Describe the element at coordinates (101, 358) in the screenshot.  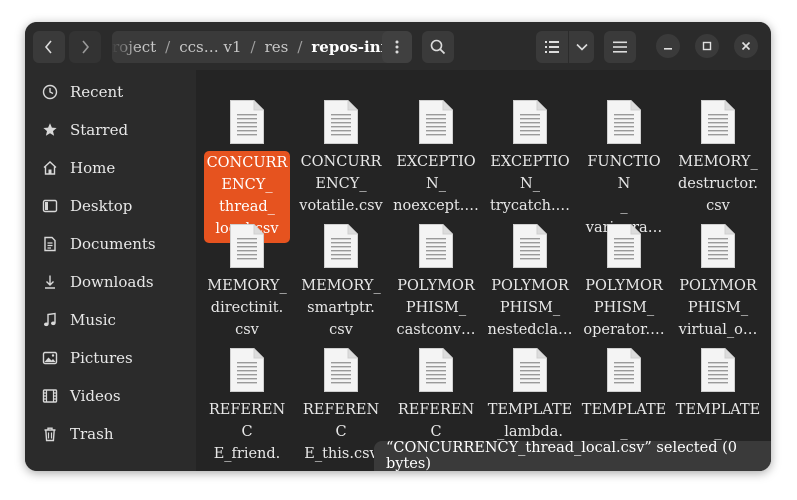
I see `sidebar-item-label: Pictures` at that location.